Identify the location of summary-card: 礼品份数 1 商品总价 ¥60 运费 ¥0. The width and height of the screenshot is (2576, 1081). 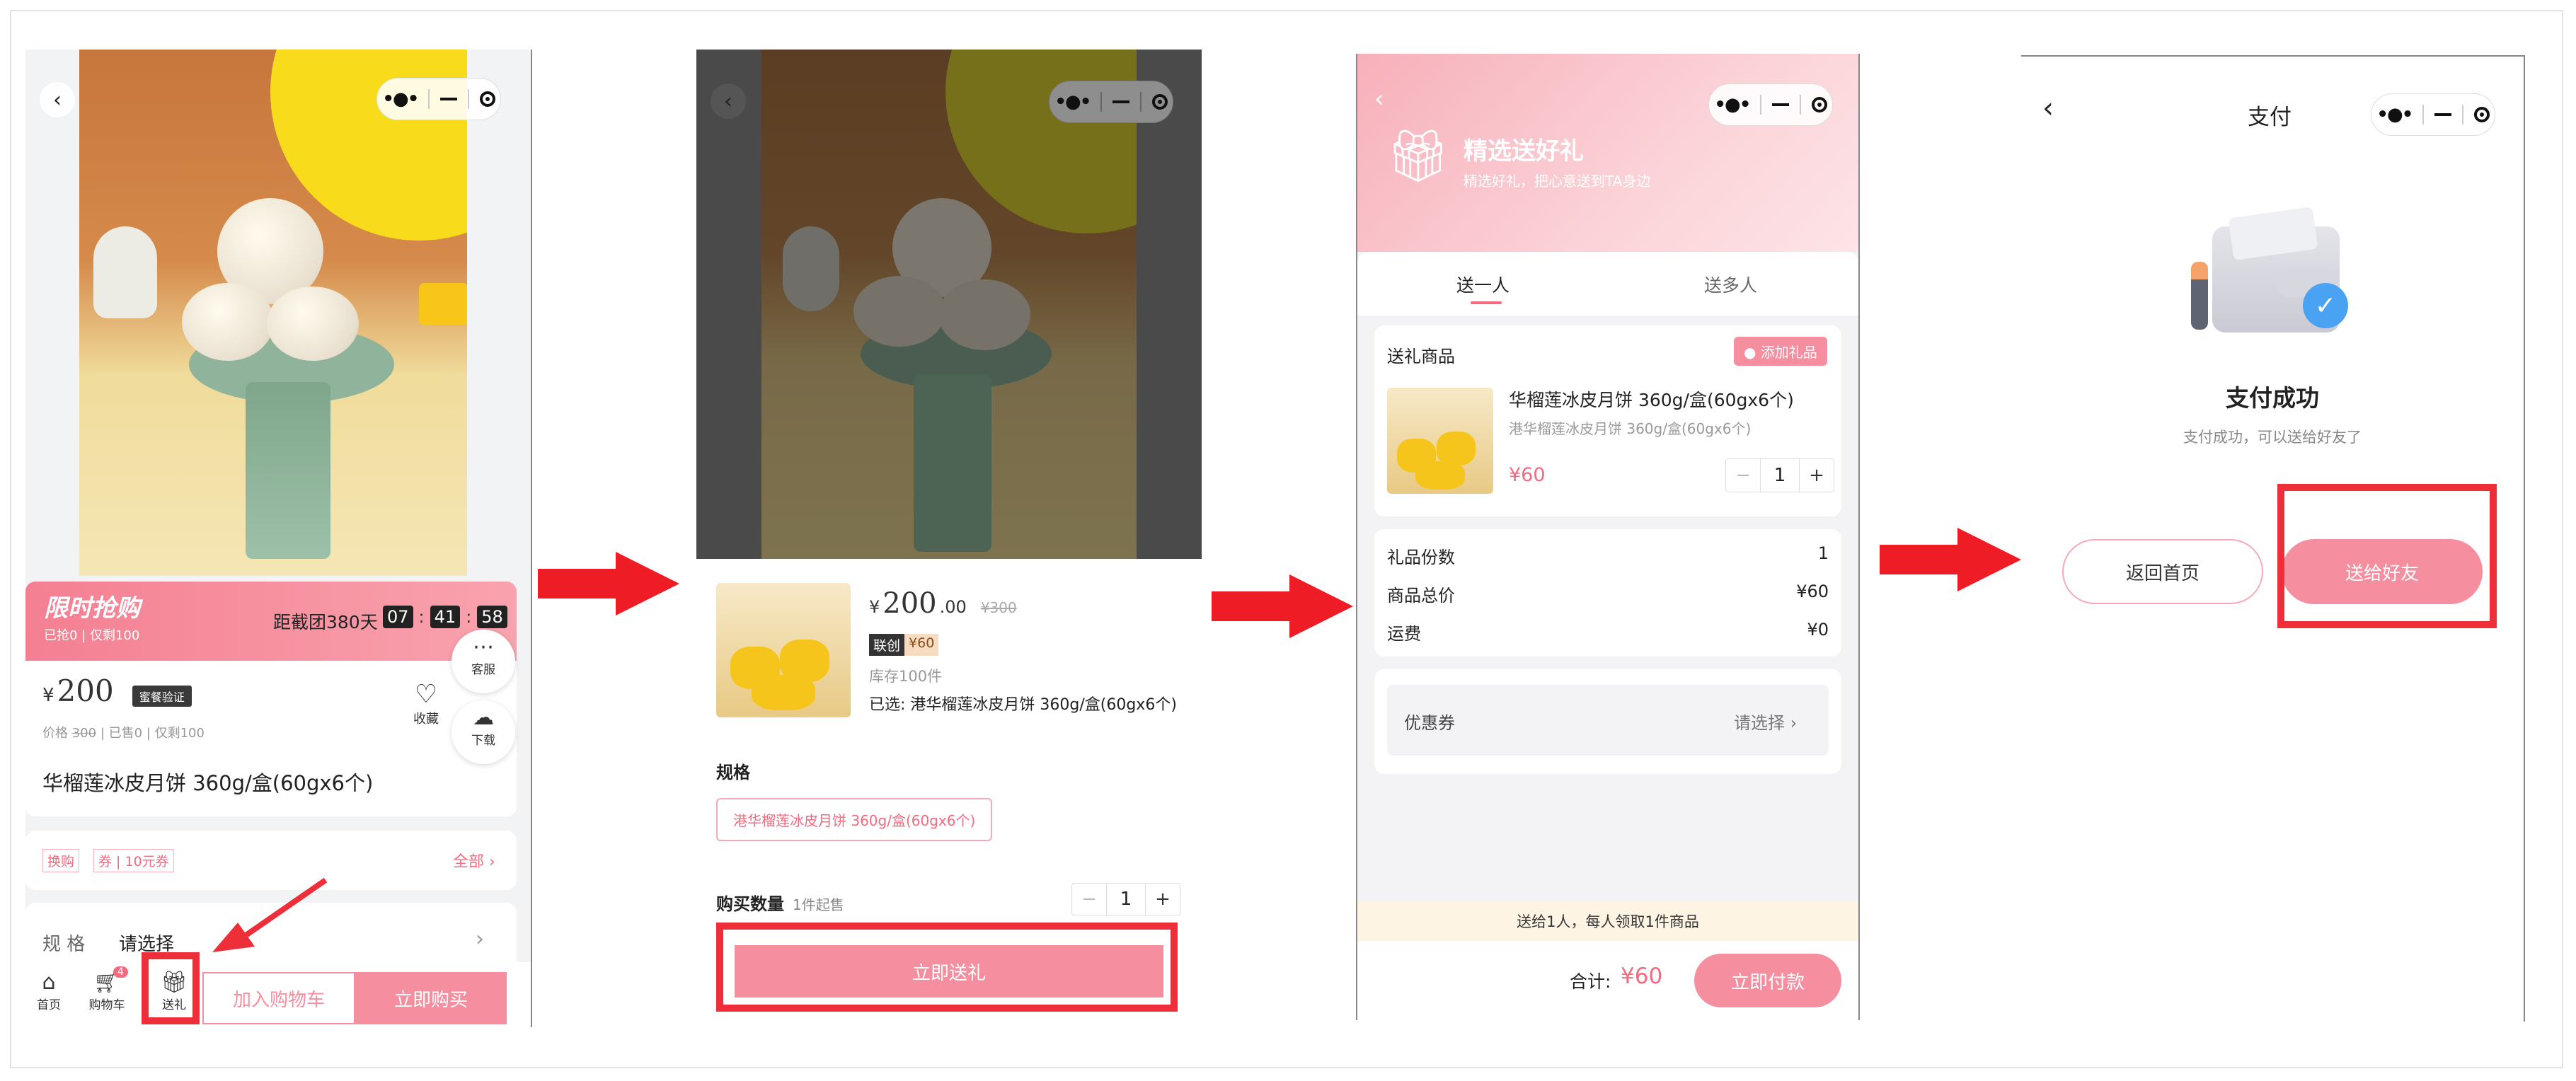
(1608, 593).